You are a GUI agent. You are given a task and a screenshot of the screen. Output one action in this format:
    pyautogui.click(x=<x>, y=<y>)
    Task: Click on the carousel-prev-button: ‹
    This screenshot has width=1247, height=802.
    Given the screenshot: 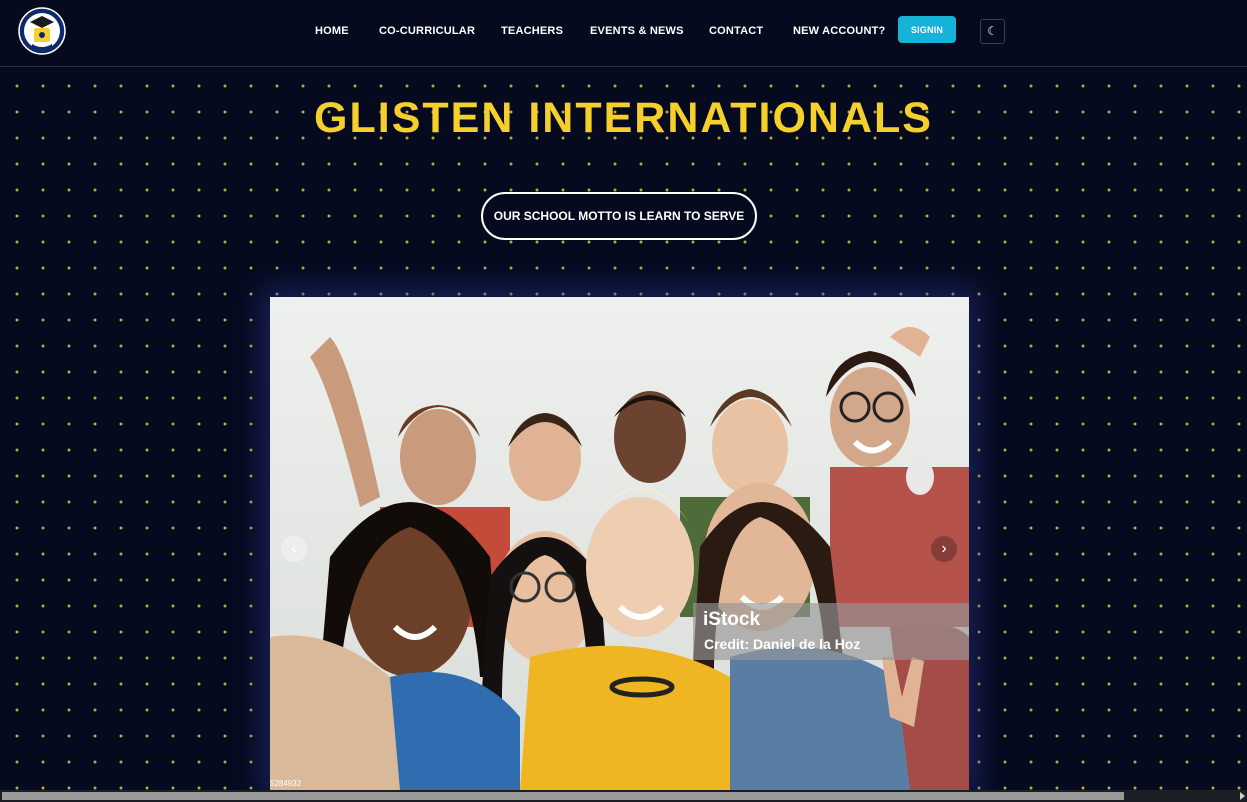 What is the action you would take?
    pyautogui.click(x=294, y=549)
    